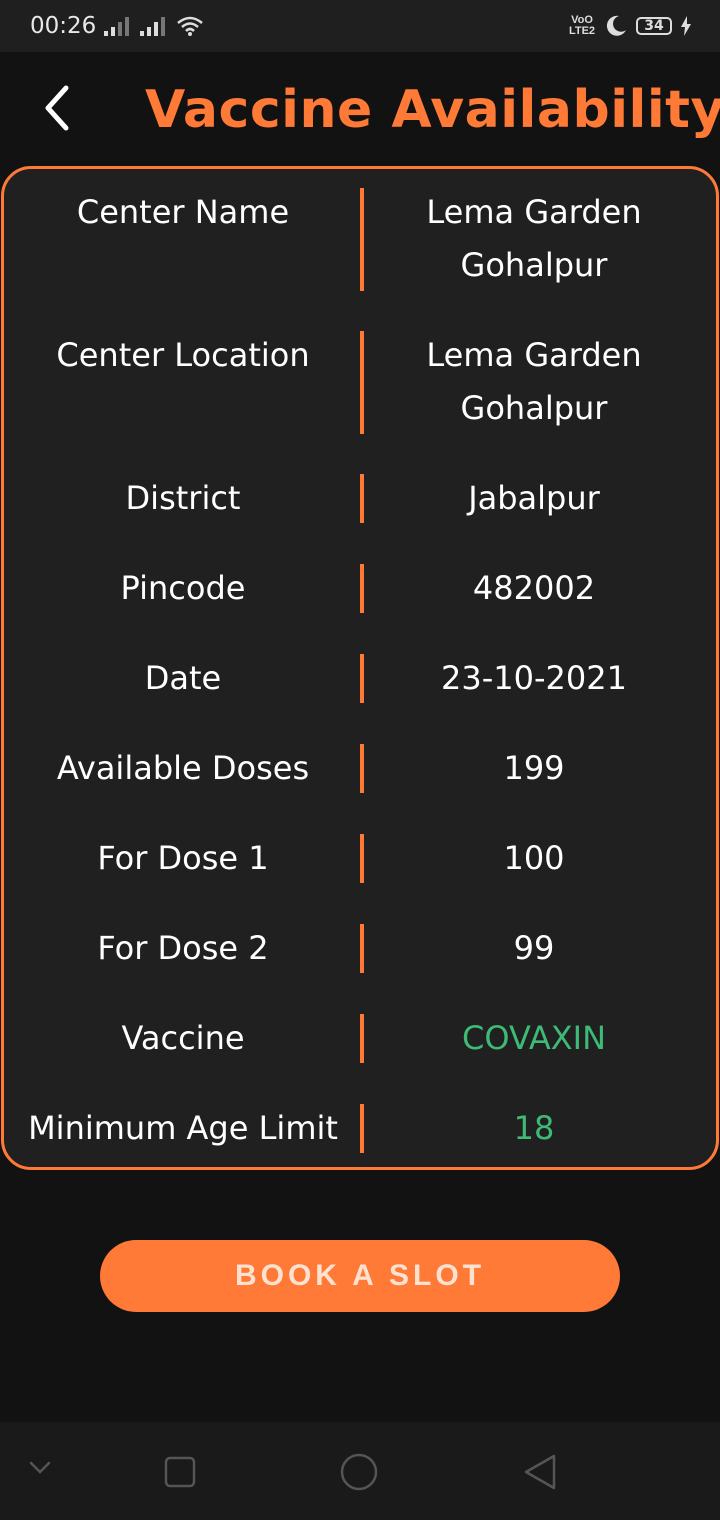 Image resolution: width=720 pixels, height=1520 pixels. I want to click on detail-row-dose-2: For Dose 2 99, so click(360, 948).